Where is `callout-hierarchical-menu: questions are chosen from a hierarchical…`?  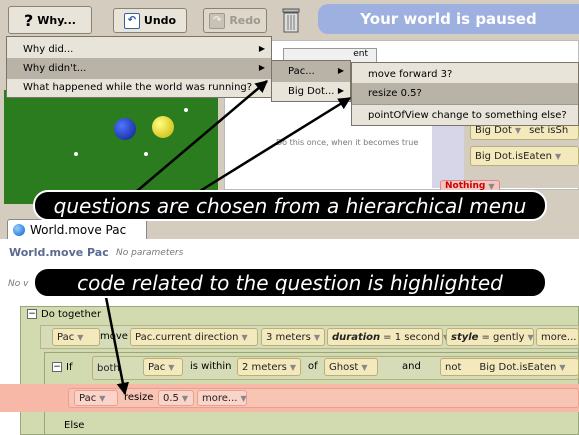 callout-hierarchical-menu: questions are chosen from a hierarchical… is located at coordinates (290, 205).